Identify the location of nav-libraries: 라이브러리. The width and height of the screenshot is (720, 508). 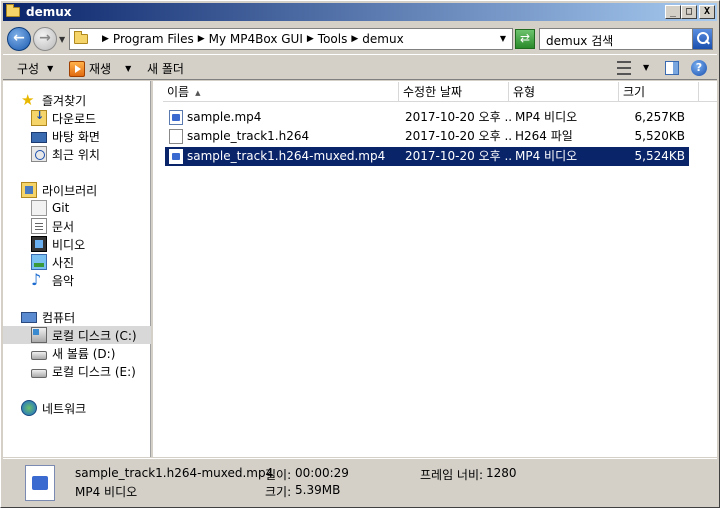
(59, 190).